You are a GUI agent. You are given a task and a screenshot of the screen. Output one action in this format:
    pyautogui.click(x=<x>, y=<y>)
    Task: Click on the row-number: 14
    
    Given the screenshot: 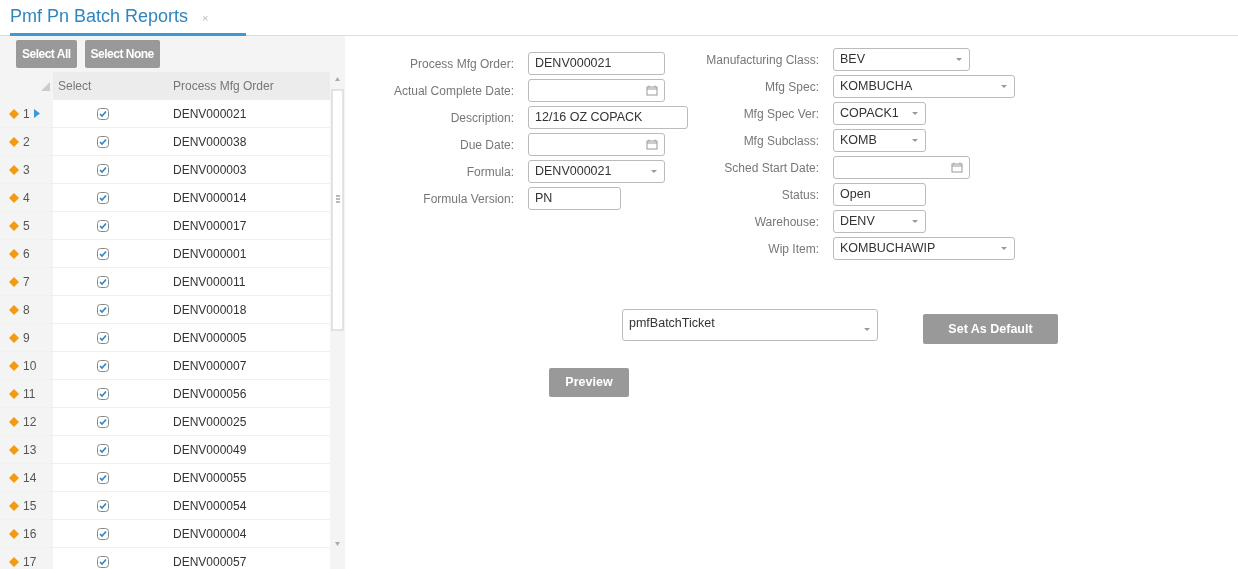 What is the action you would take?
    pyautogui.click(x=30, y=478)
    